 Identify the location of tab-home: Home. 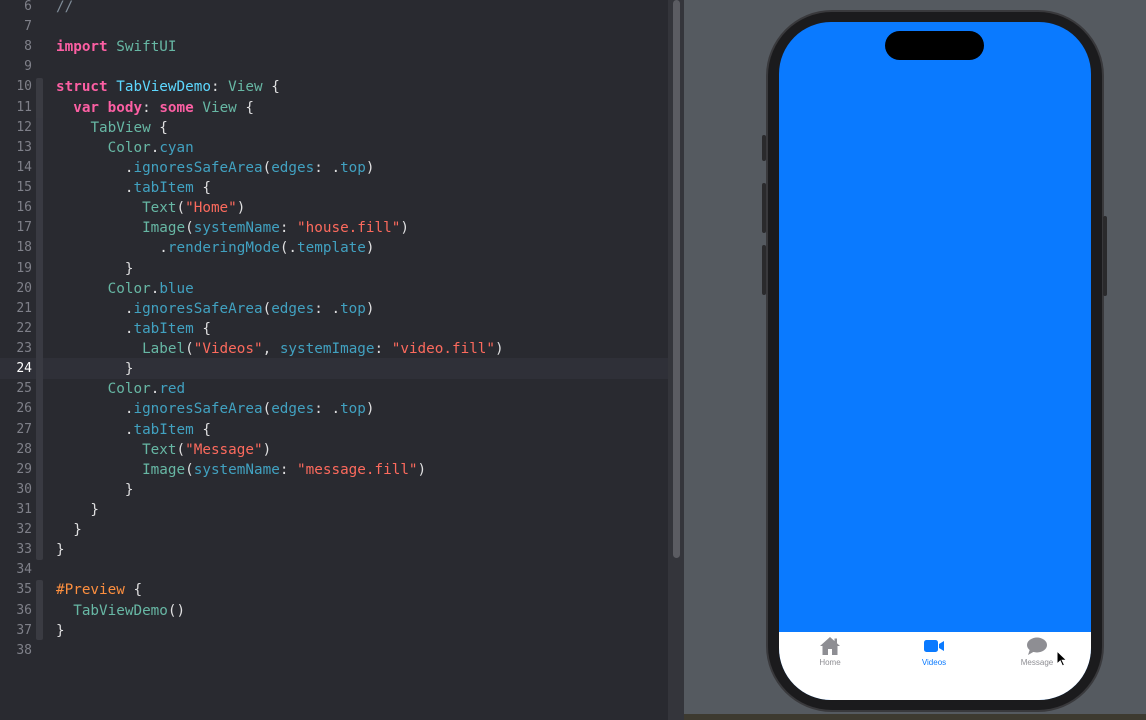
(830, 651).